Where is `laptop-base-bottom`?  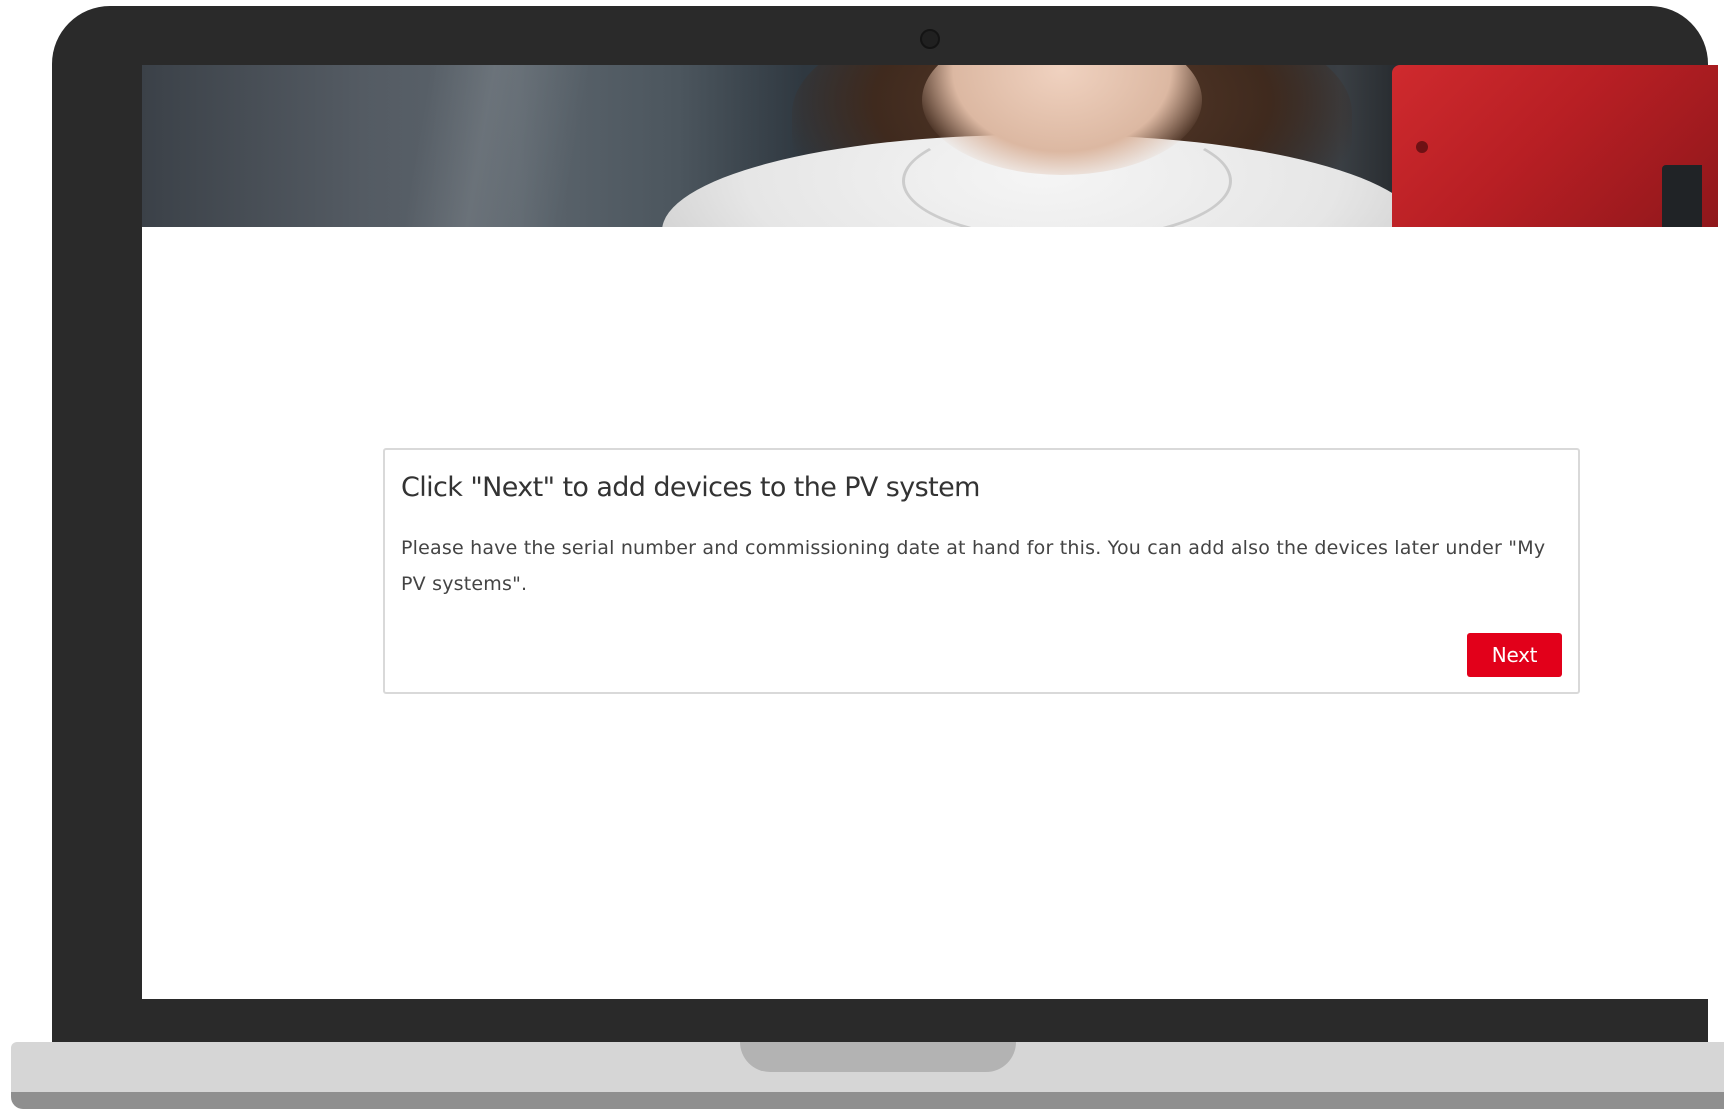
laptop-base-bottom is located at coordinates (867, 1100).